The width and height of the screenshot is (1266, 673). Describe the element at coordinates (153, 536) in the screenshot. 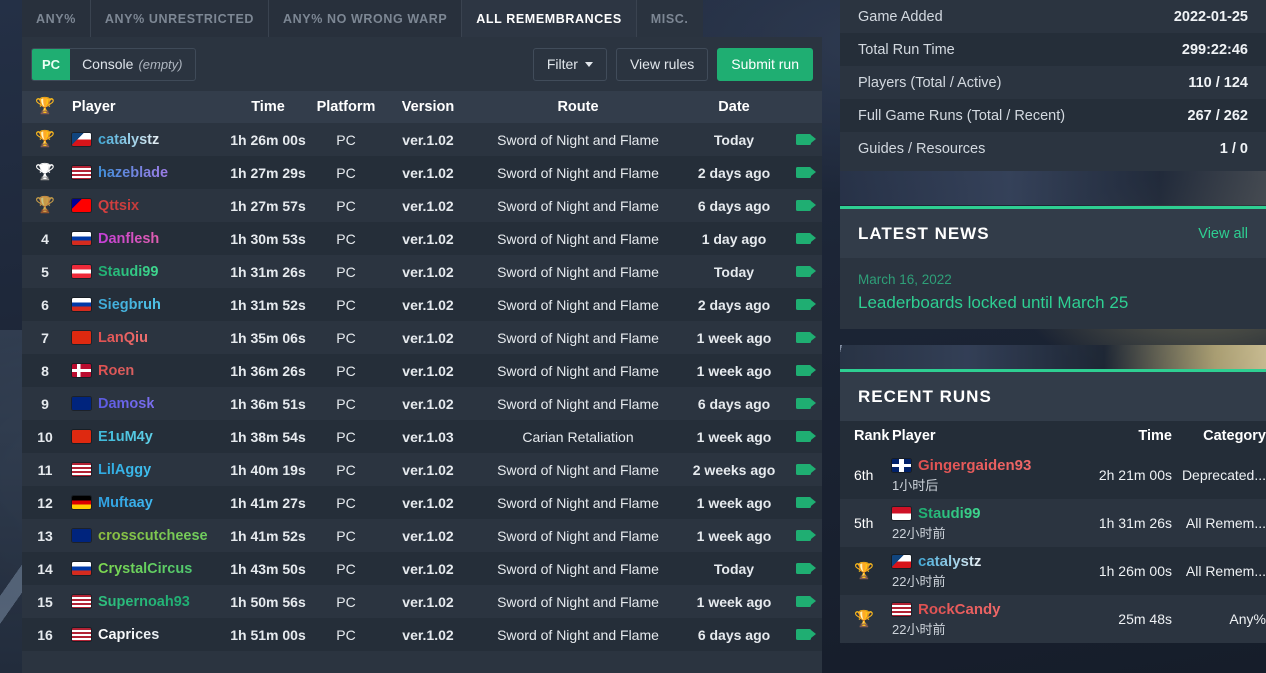

I see `player-name: crosscutcheese` at that location.